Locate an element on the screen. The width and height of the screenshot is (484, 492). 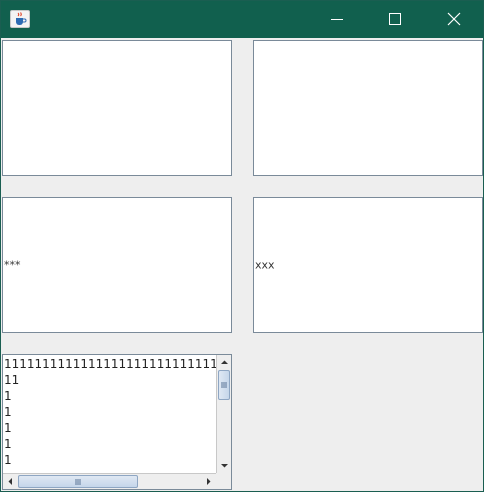
scroll-right-arrow is located at coordinates (208, 481).